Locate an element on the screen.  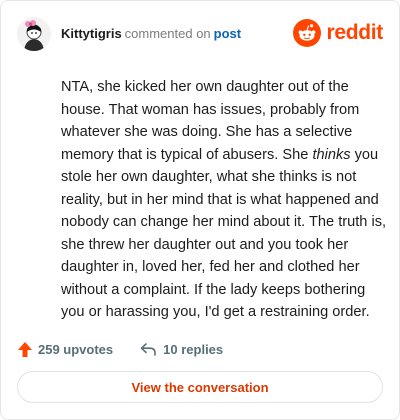
user-avatar is located at coordinates (34, 34).